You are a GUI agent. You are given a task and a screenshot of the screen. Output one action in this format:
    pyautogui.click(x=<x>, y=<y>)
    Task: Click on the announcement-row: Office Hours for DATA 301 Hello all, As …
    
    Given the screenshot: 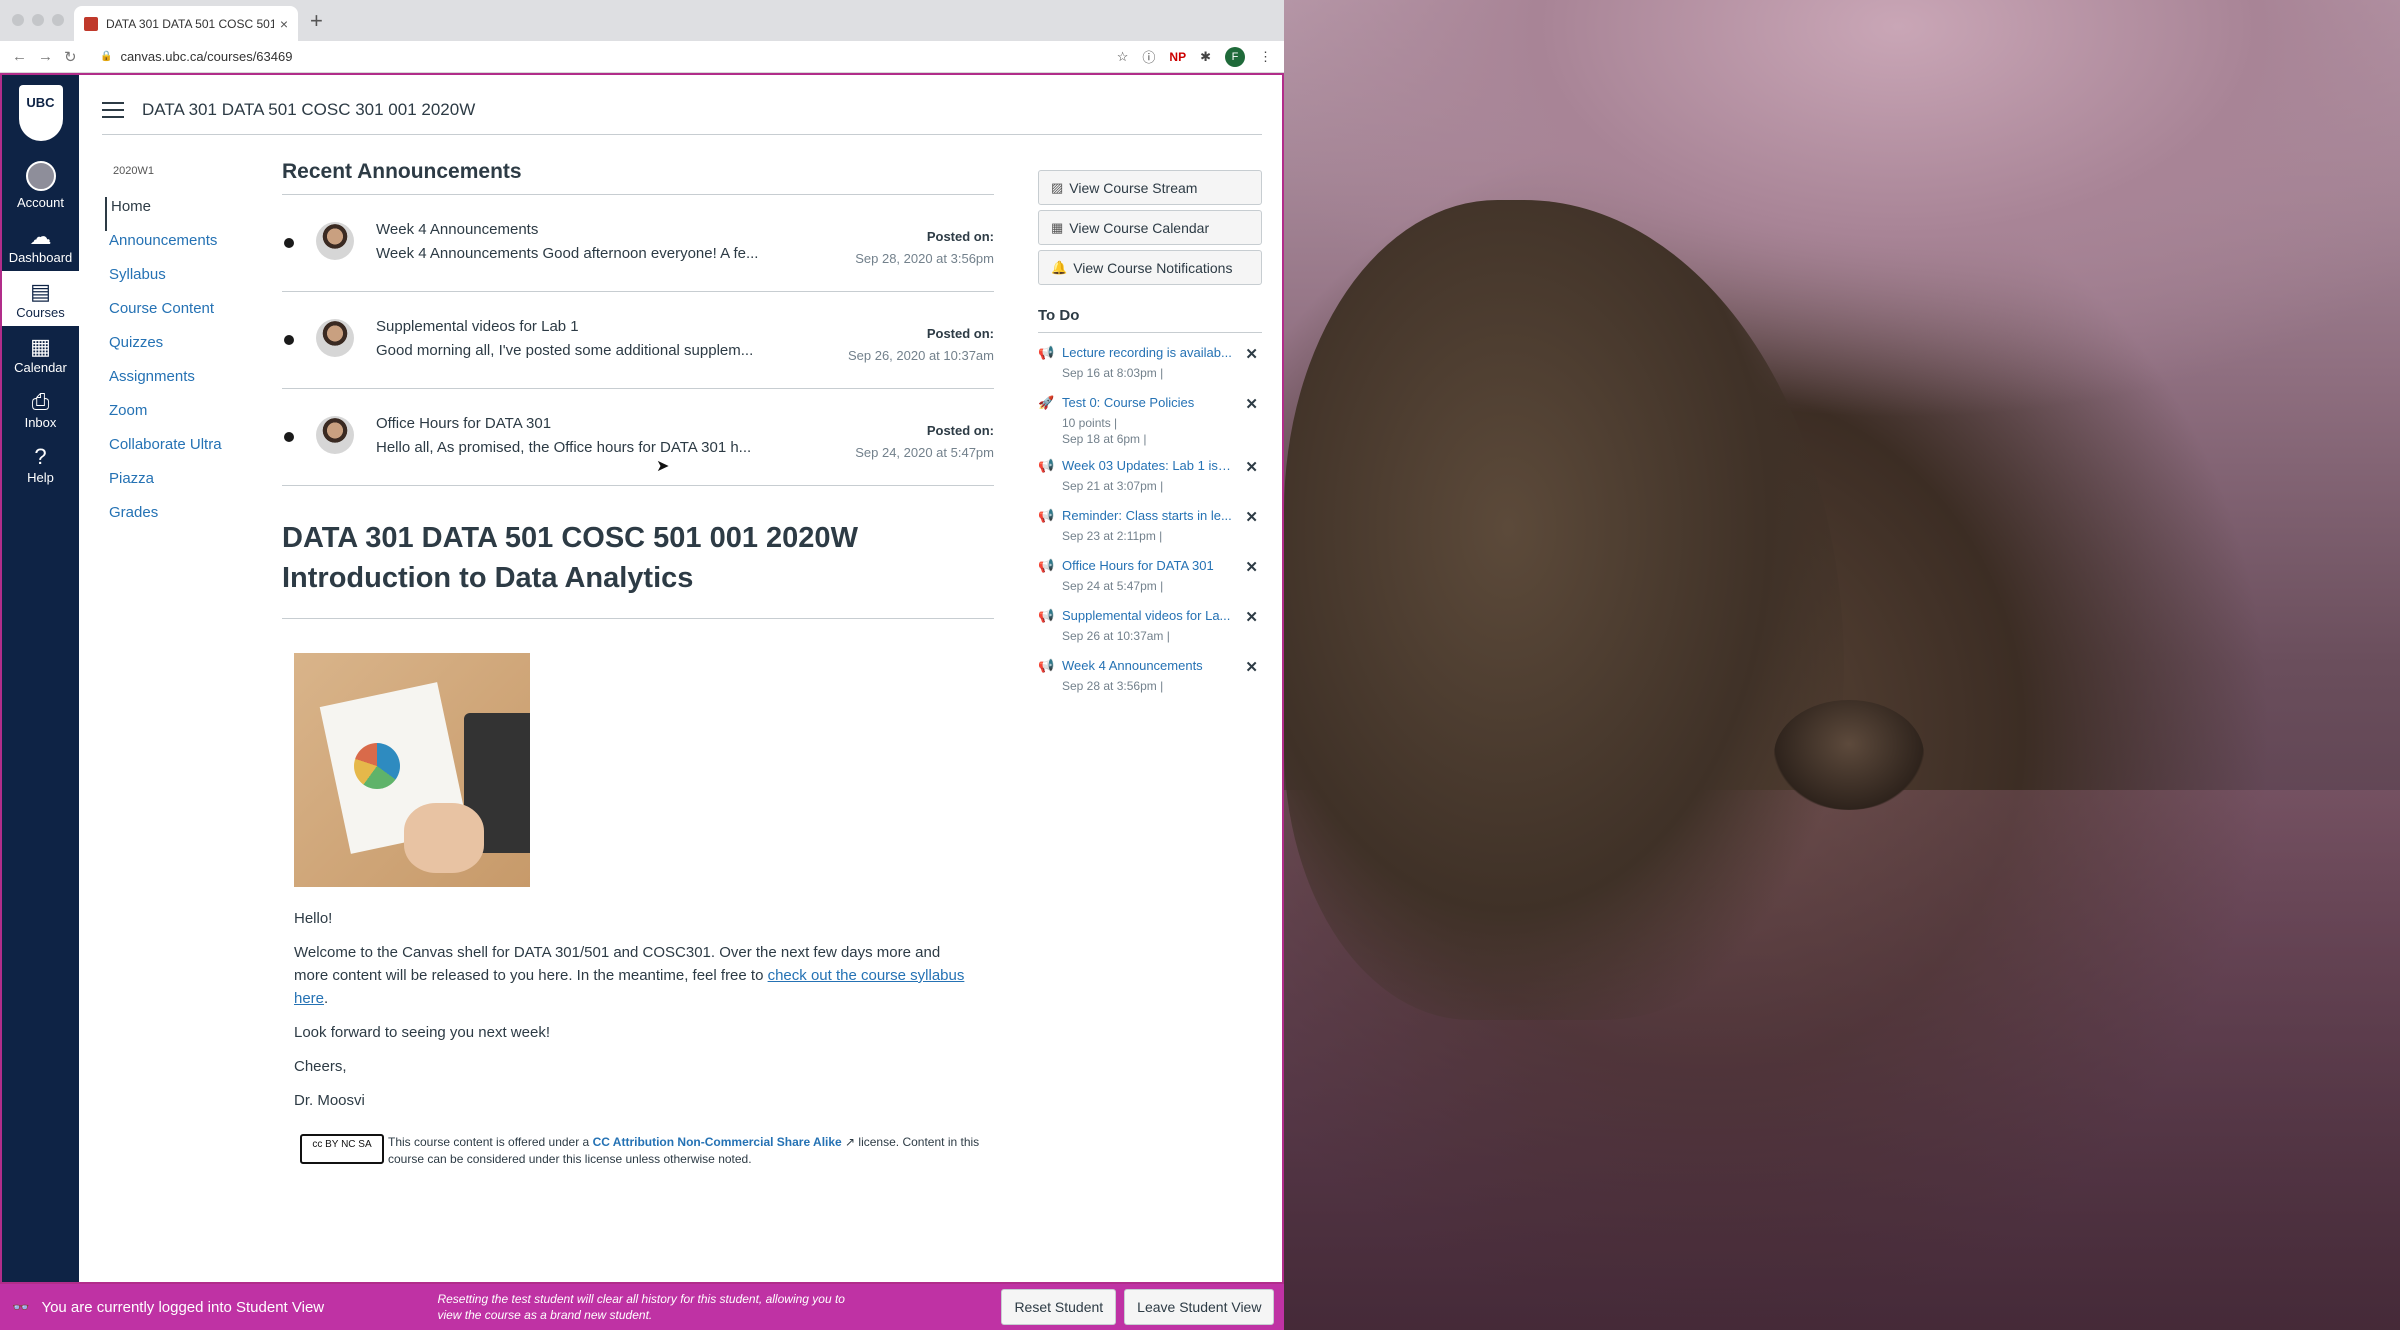 What is the action you would take?
    pyautogui.click(x=638, y=437)
    